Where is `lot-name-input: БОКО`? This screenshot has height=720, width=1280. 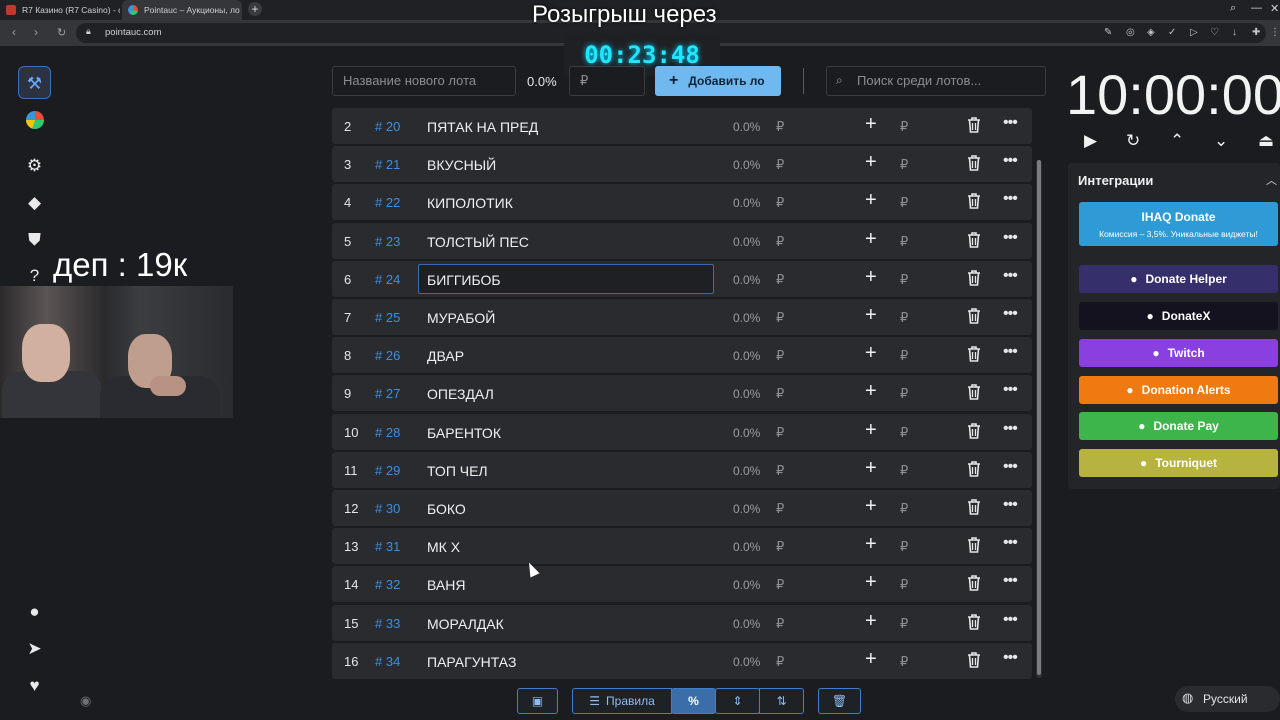
lot-name-input: БОКО is located at coordinates (566, 508).